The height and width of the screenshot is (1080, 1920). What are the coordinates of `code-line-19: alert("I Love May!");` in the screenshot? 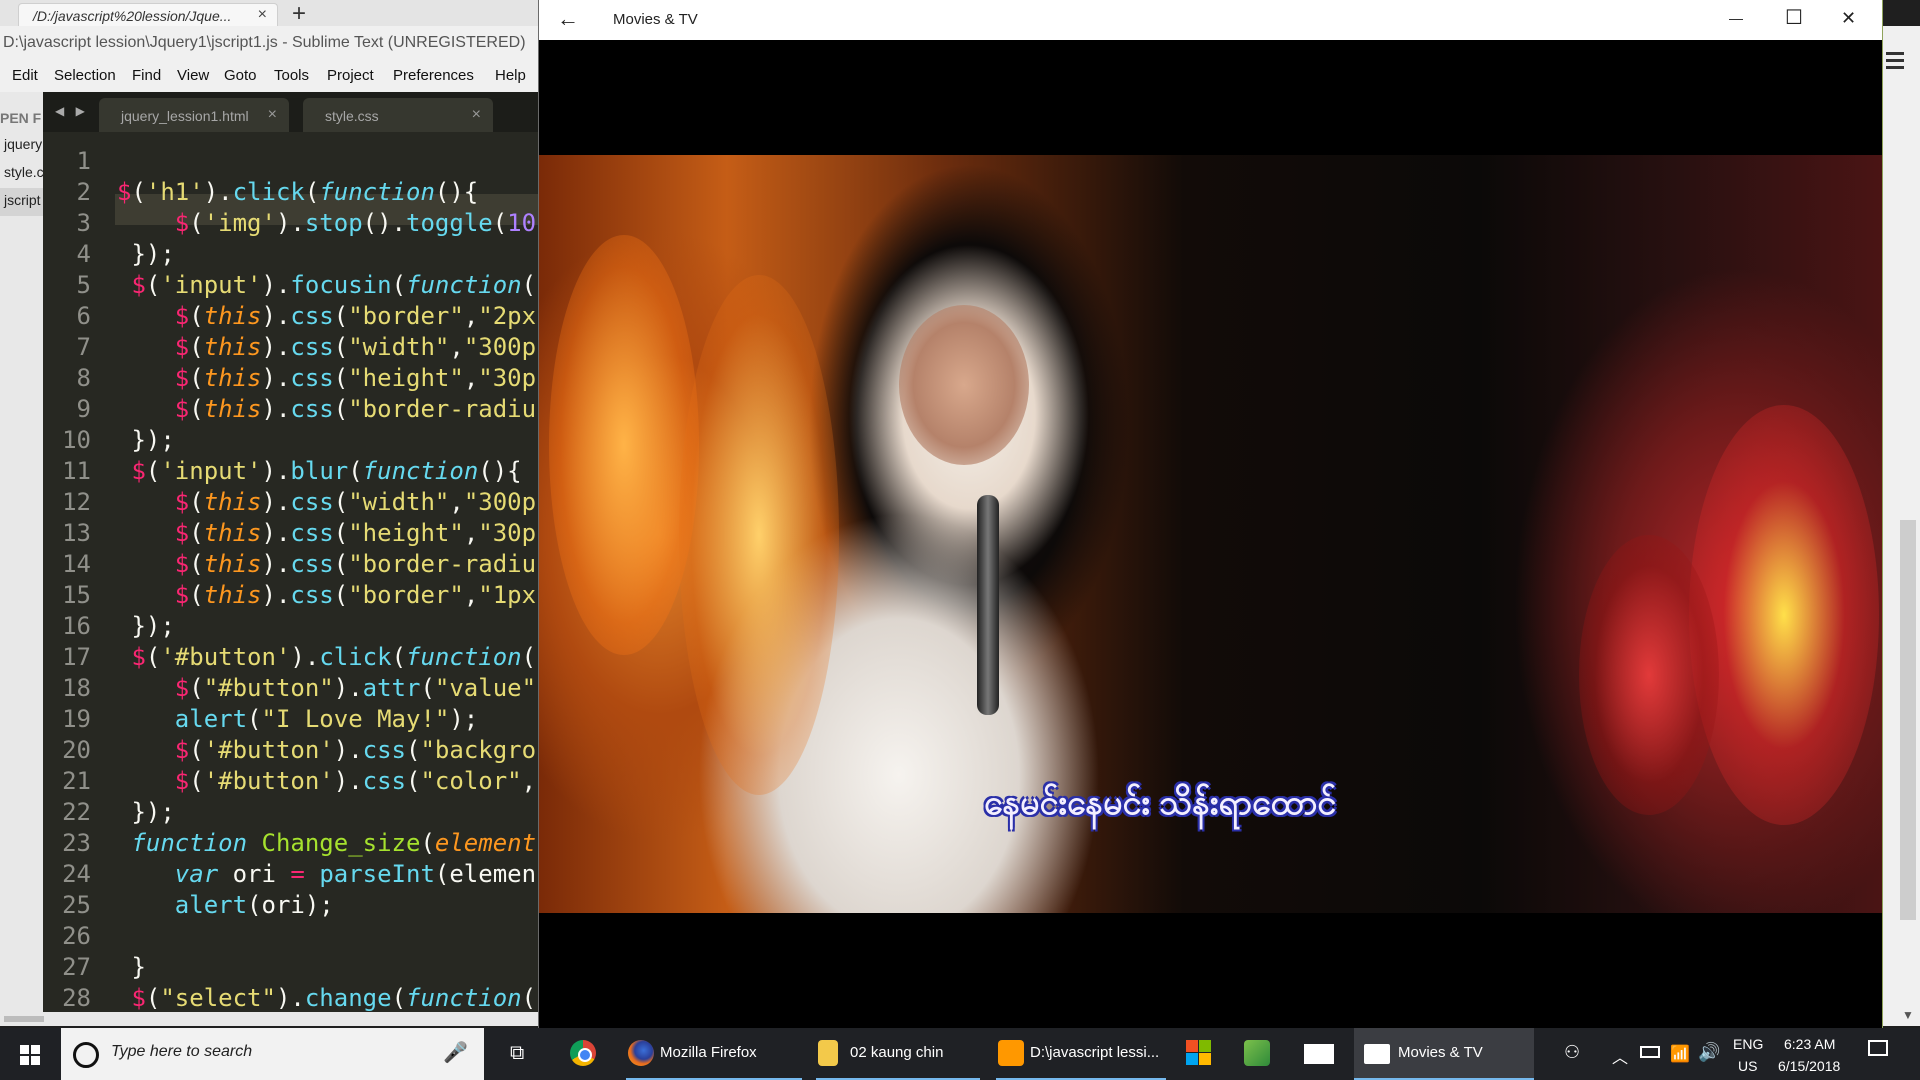 It's located at (326, 719).